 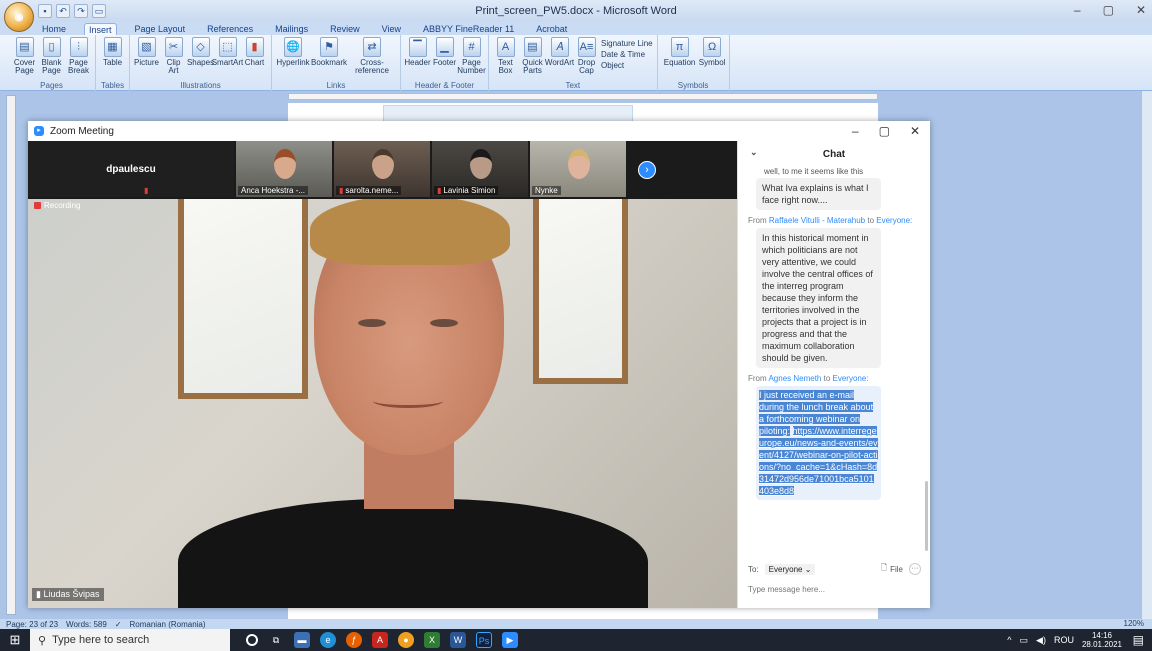 What do you see at coordinates (444, 59) in the screenshot?
I see `footer-button: ▁ Footer` at bounding box center [444, 59].